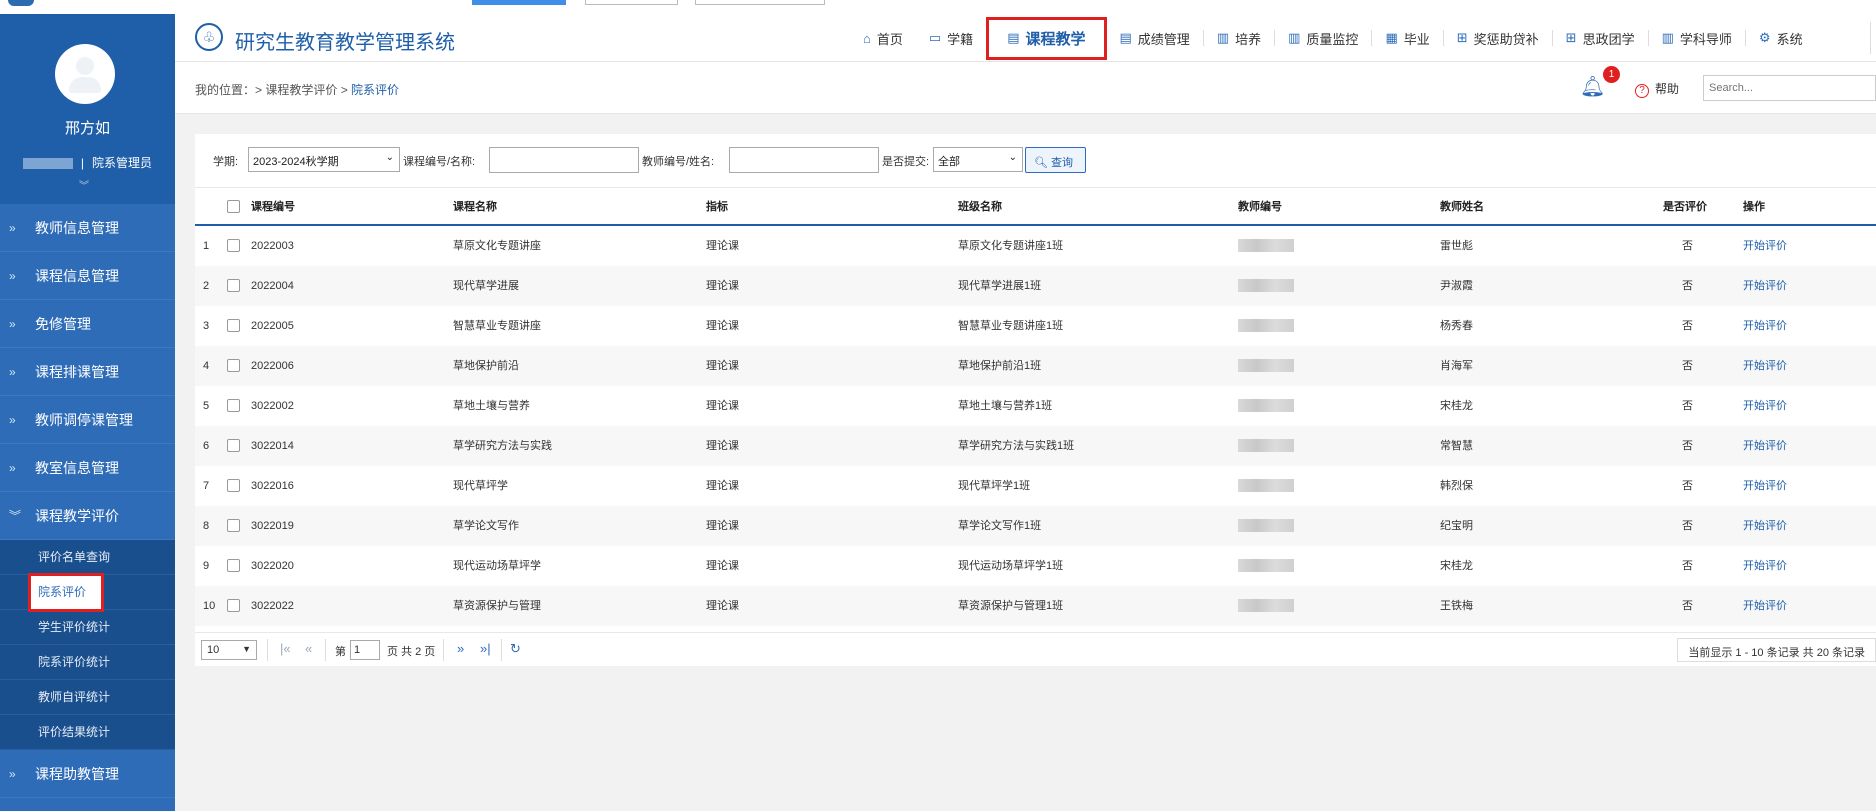 This screenshot has height=811, width=1876. What do you see at coordinates (87, 276) in the screenshot?
I see `sidebar-item-course-info: » 课程信息管理` at bounding box center [87, 276].